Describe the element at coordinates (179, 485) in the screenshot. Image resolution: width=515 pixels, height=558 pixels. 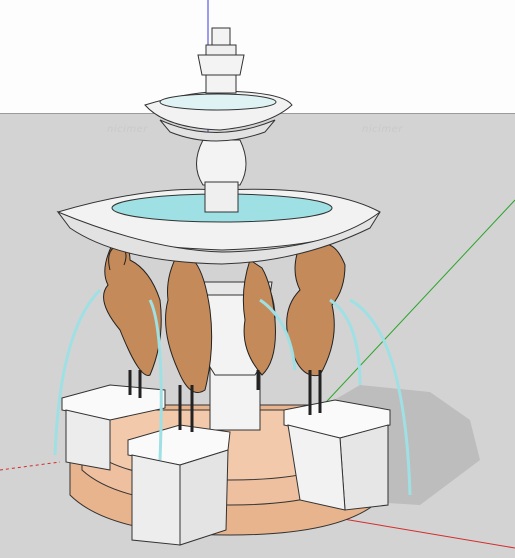
I see `pedestal-front` at that location.